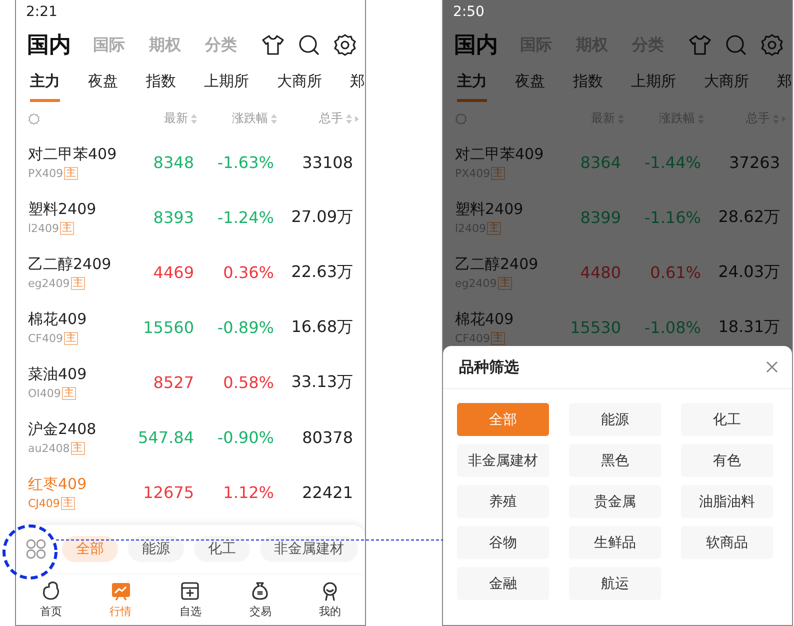  What do you see at coordinates (245, 327) in the screenshot?
I see `change-percent: -0.89%` at bounding box center [245, 327].